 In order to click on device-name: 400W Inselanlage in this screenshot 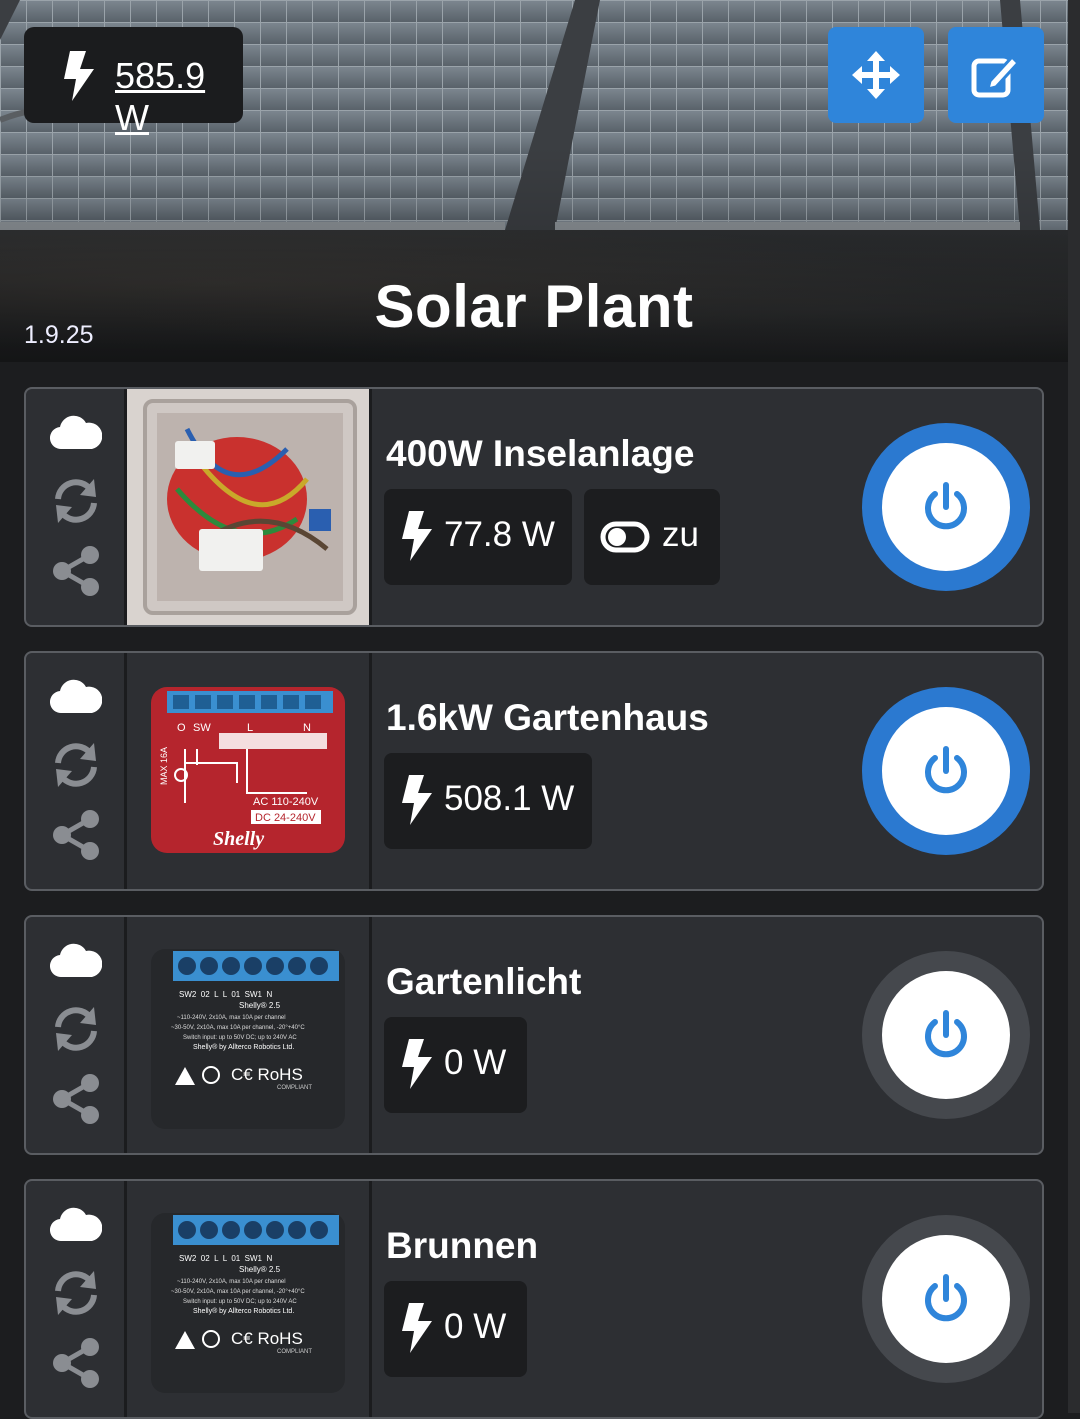, I will do `click(540, 453)`.